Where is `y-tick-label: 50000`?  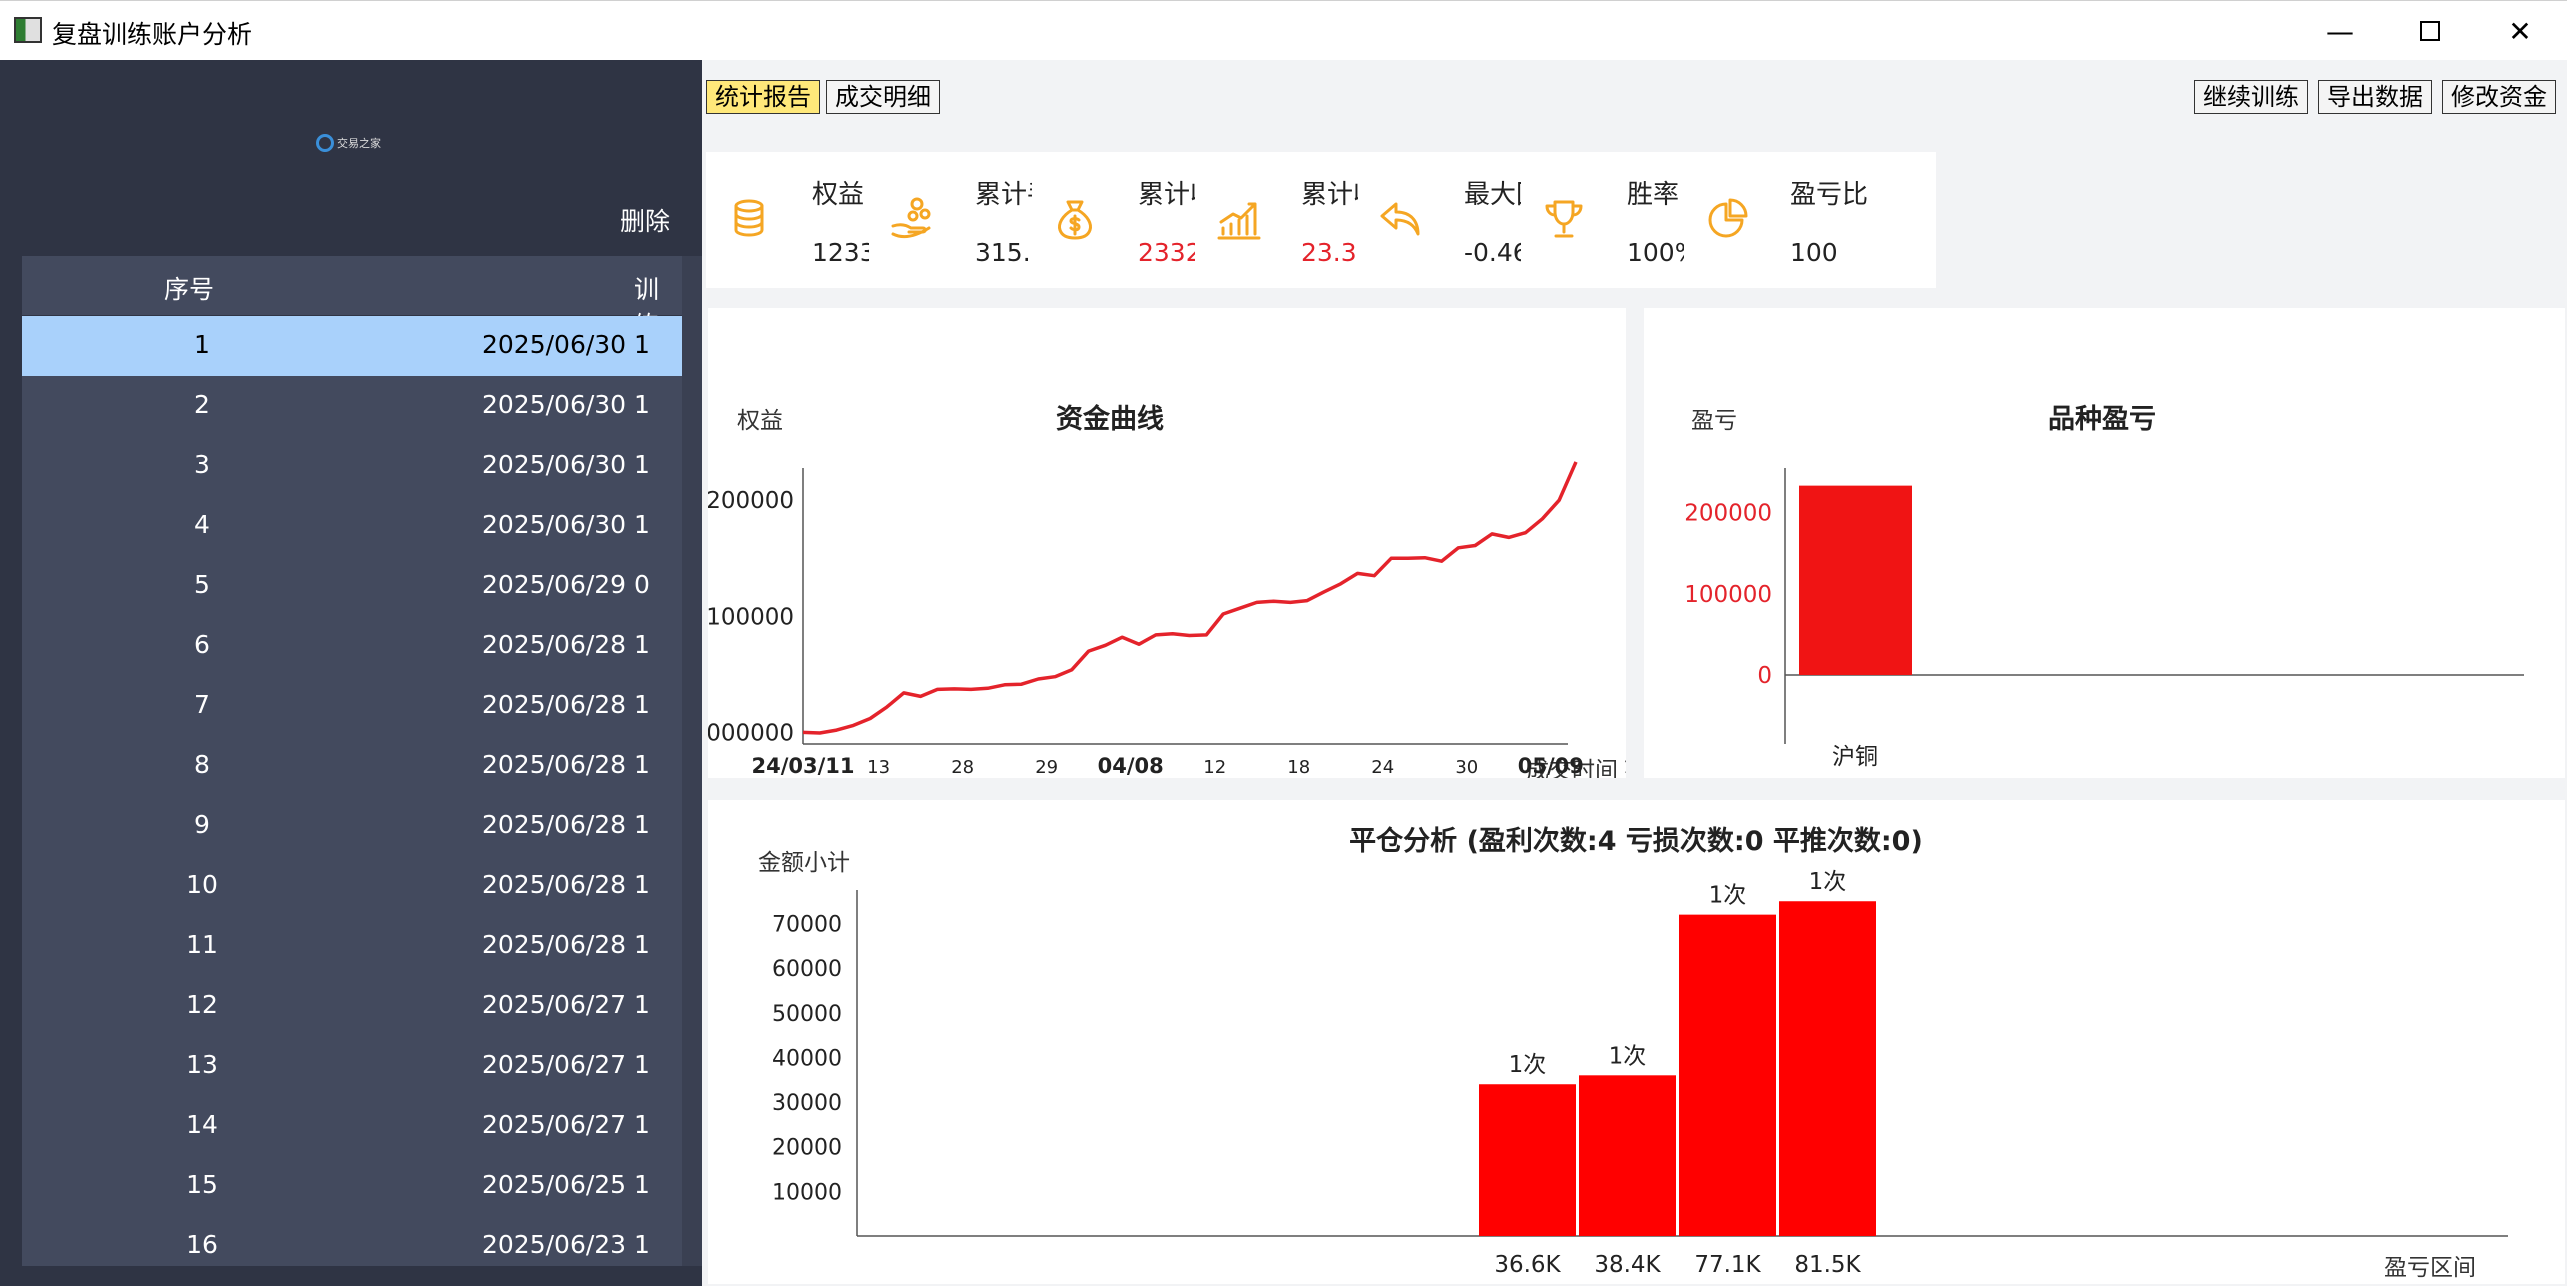
y-tick-label: 50000 is located at coordinates (807, 1014).